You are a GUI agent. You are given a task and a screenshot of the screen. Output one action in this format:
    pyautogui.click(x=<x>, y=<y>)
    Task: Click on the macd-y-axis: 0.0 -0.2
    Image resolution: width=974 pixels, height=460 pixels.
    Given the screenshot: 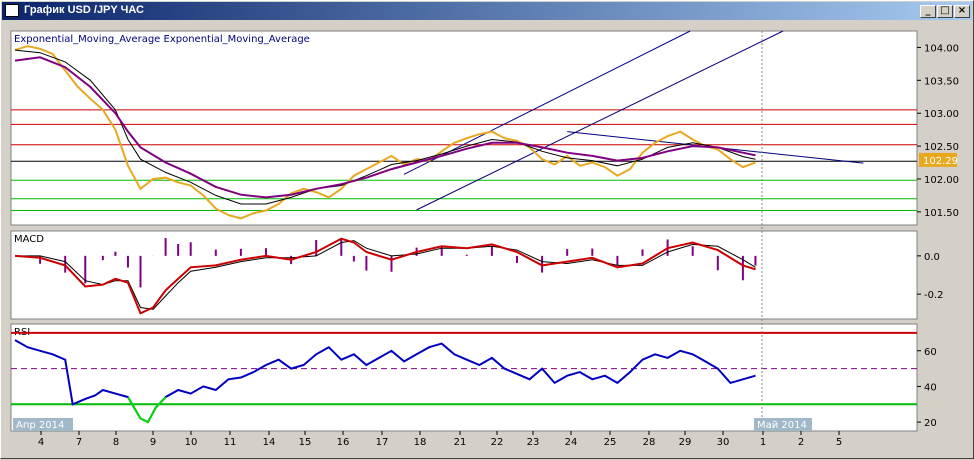 What is the action you would take?
    pyautogui.click(x=930, y=276)
    